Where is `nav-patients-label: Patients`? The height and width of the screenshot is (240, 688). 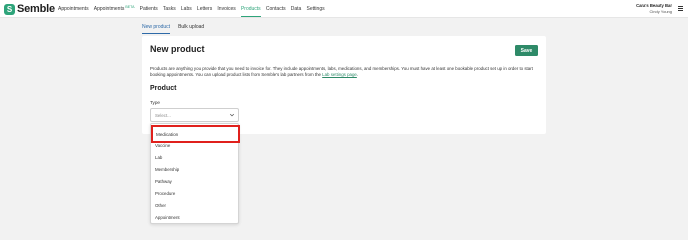 nav-patients-label: Patients is located at coordinates (148, 9).